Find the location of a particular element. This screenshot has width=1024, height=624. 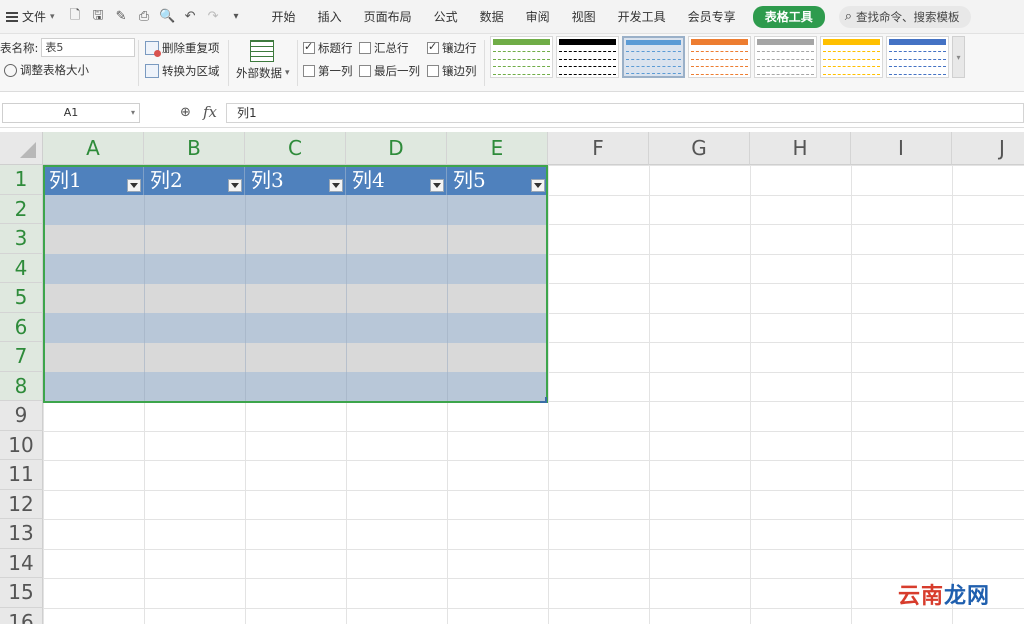

new-file-icon: 🗋 is located at coordinates (75, 16).